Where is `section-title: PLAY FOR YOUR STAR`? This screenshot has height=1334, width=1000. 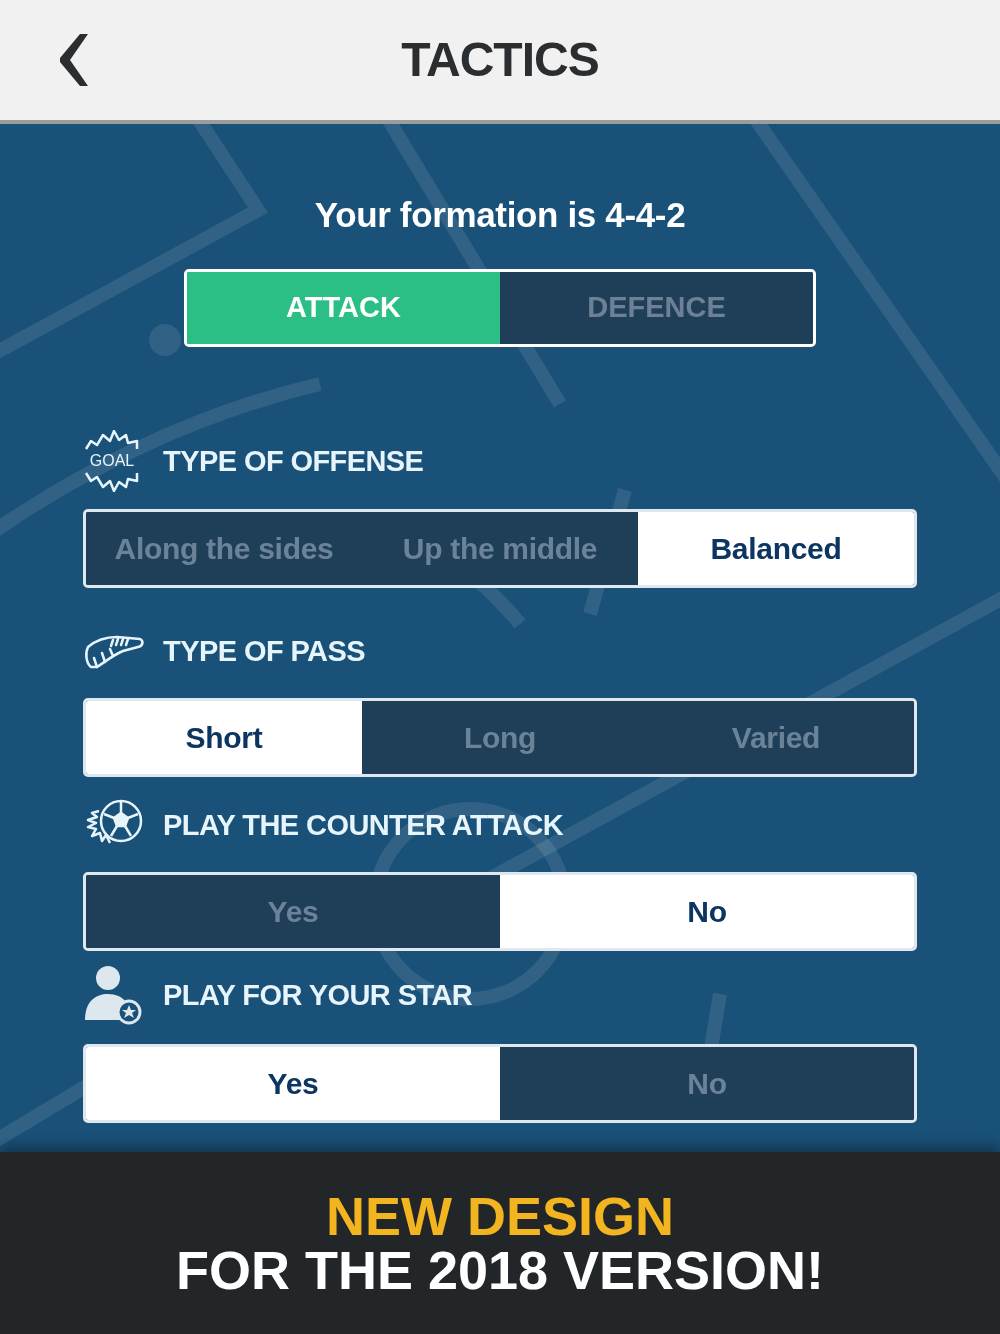
section-title: PLAY FOR YOUR STAR is located at coordinates (318, 995).